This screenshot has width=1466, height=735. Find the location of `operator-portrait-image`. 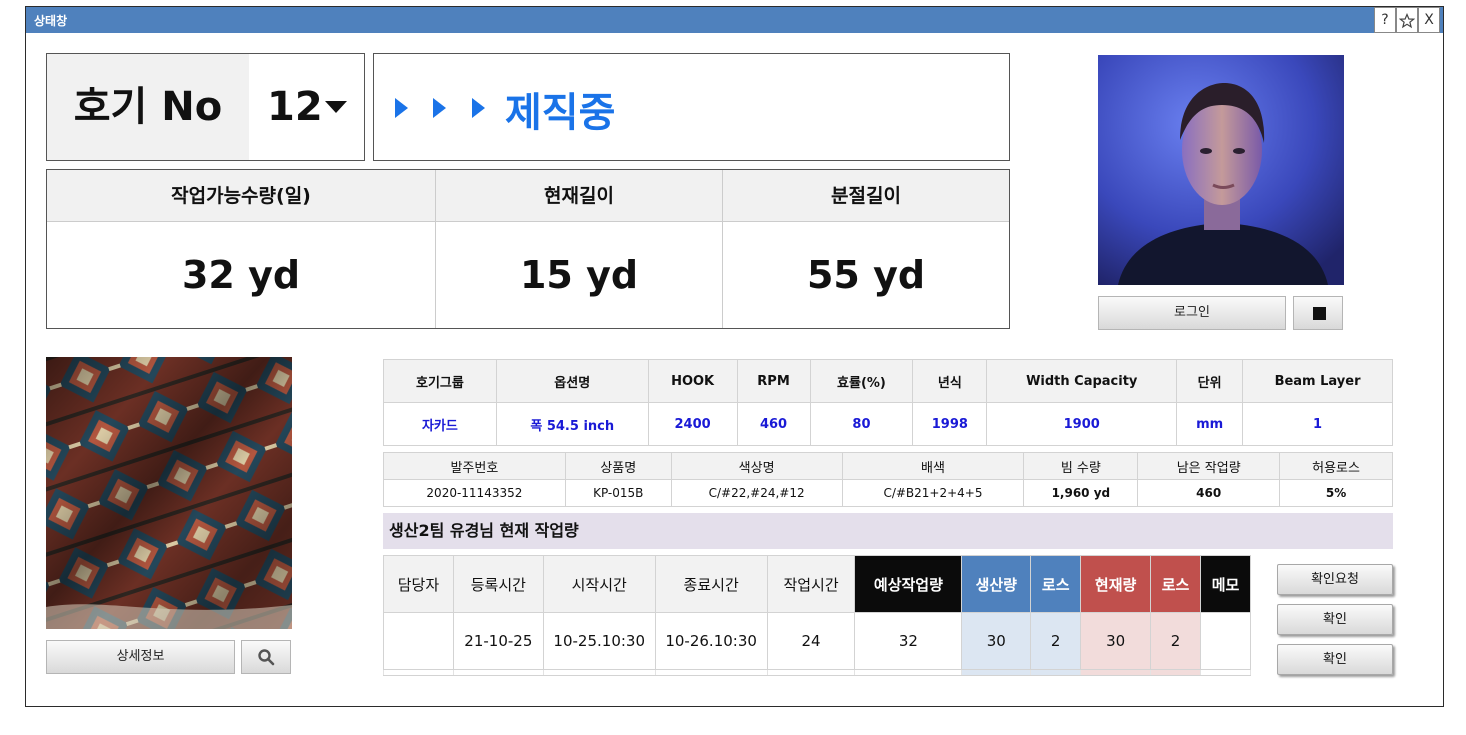

operator-portrait-image is located at coordinates (1221, 170).